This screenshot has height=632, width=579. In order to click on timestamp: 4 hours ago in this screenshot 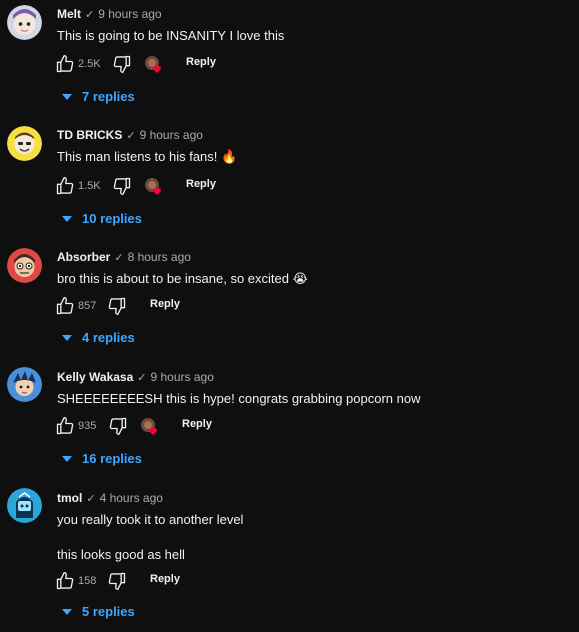, I will do `click(131, 498)`.